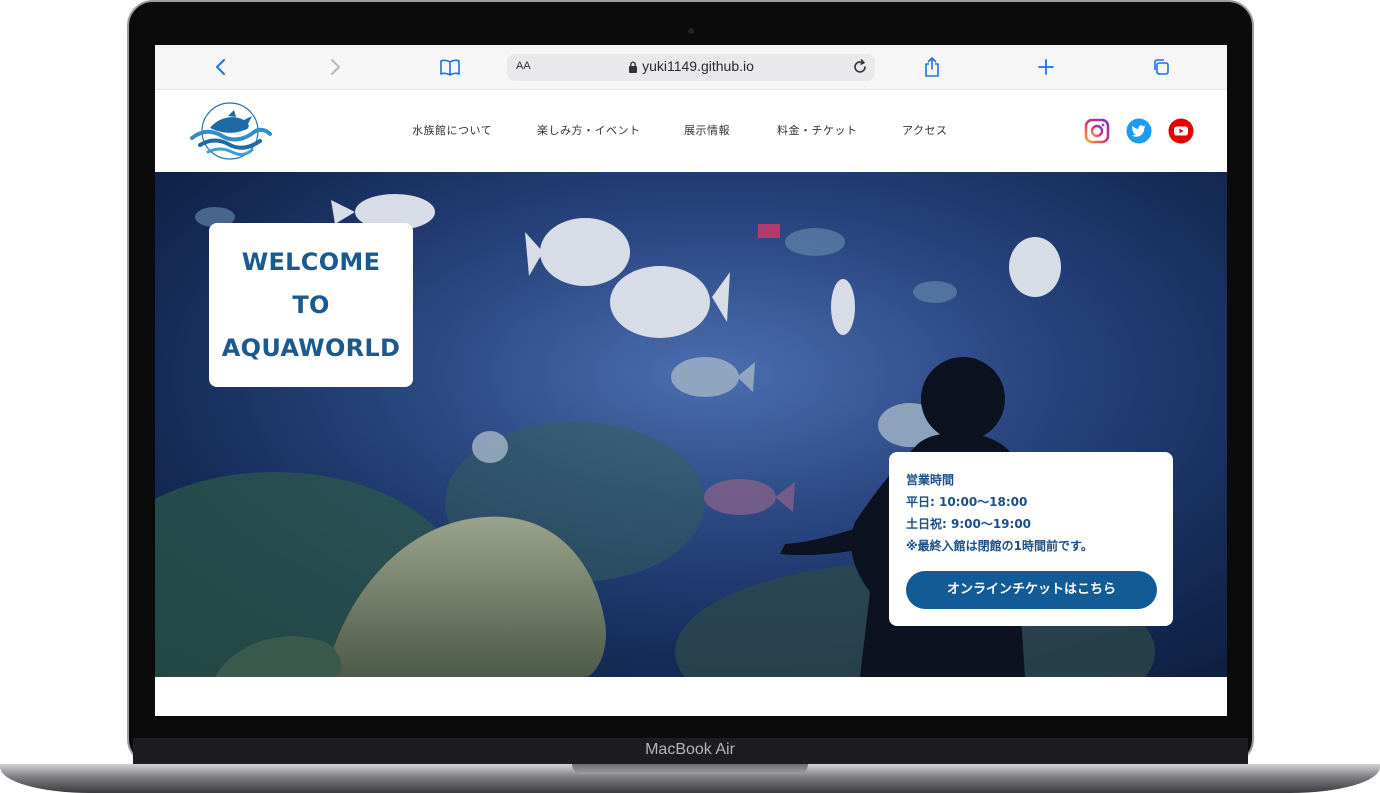 The width and height of the screenshot is (1380, 793). I want to click on laptop-hinge-notch, so click(690, 769).